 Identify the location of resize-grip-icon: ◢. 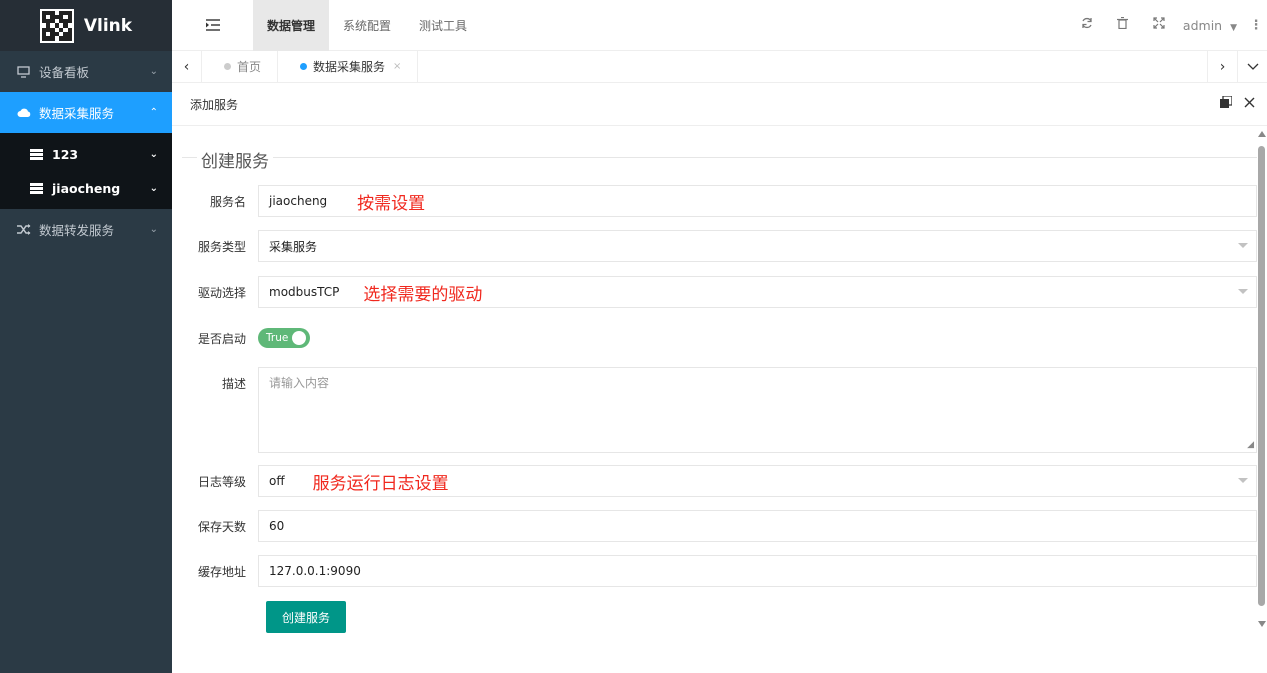
(1250, 445).